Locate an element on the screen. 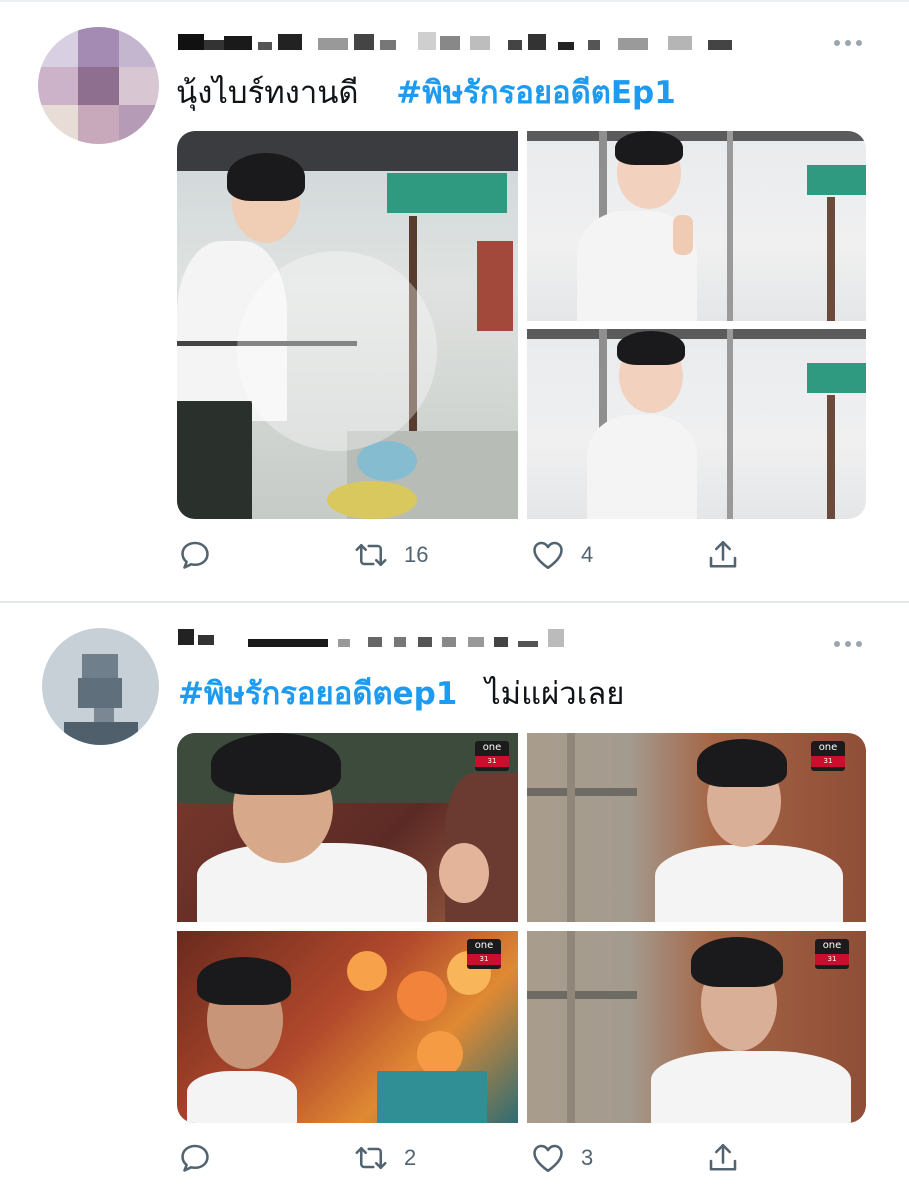  hashtag-link: #พิษรักรอยอดีตEp1 is located at coordinates (536, 93).